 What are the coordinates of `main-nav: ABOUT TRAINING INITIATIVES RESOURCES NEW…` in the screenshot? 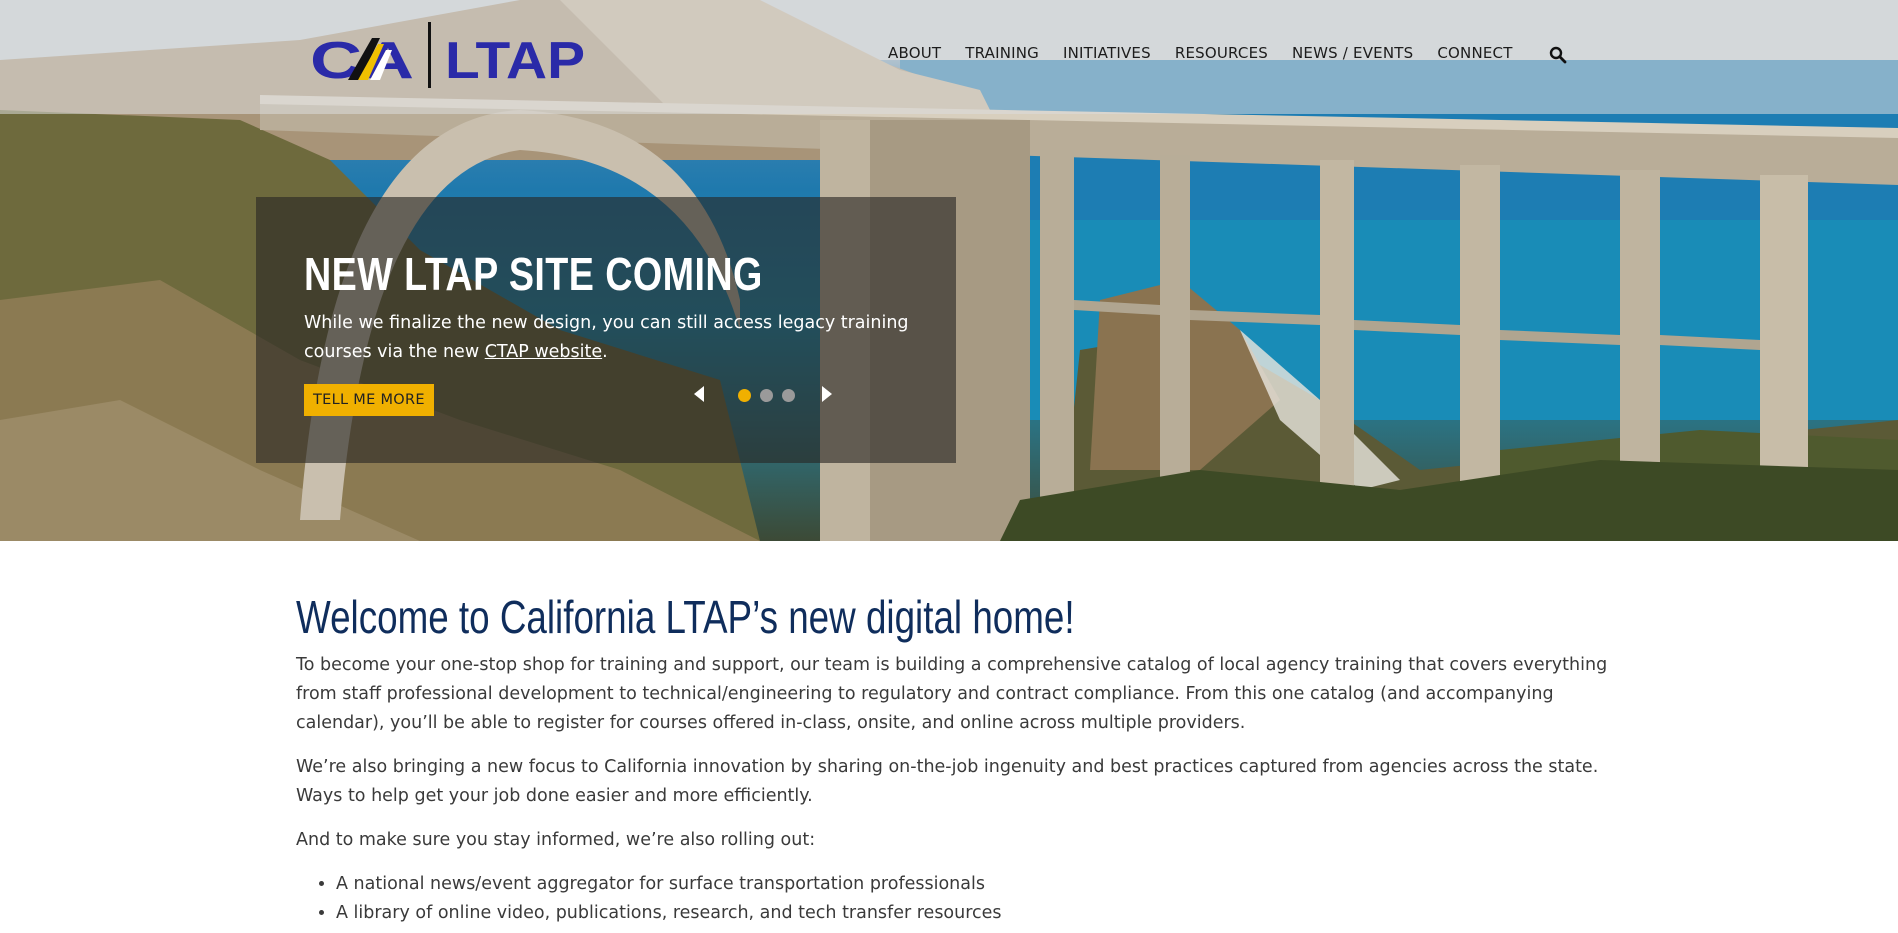 It's located at (1212, 53).